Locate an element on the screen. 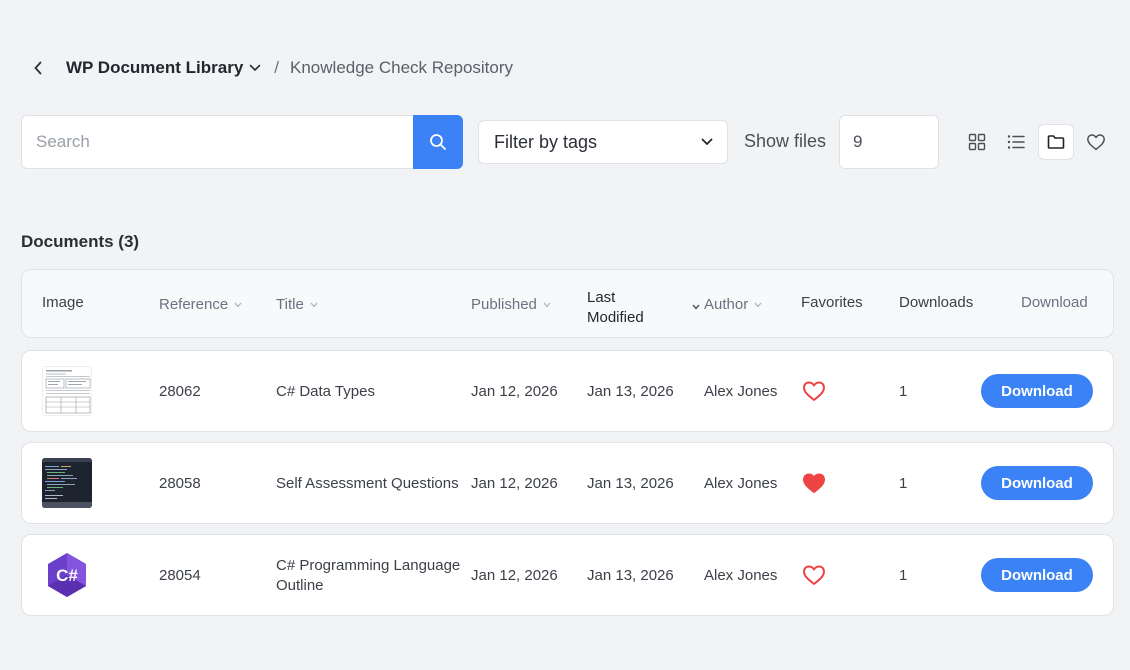  csharp-logo-thumbnail: C# is located at coordinates (67, 575).